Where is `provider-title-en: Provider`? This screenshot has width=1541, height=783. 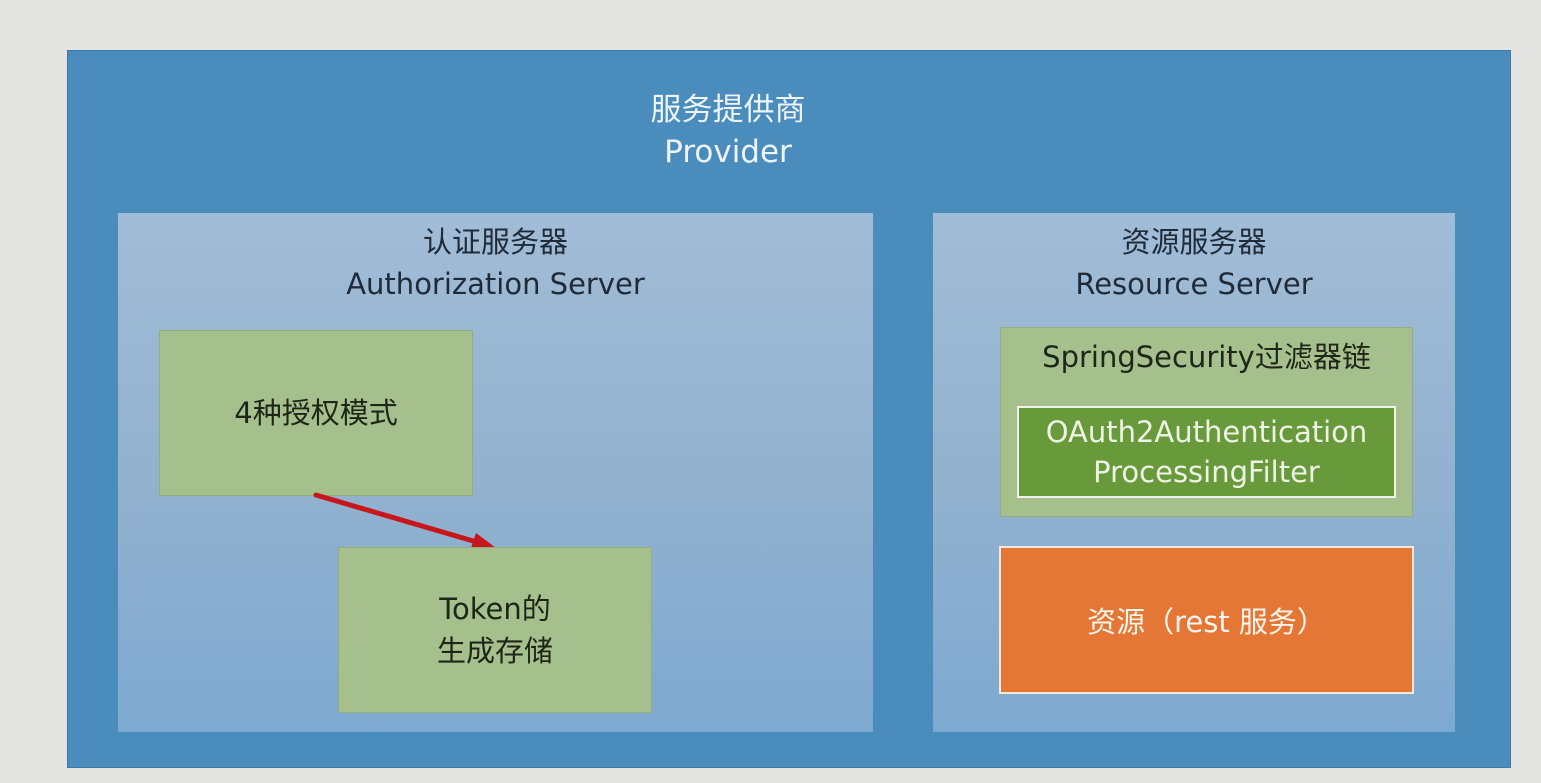 provider-title-en: Provider is located at coordinates (728, 152).